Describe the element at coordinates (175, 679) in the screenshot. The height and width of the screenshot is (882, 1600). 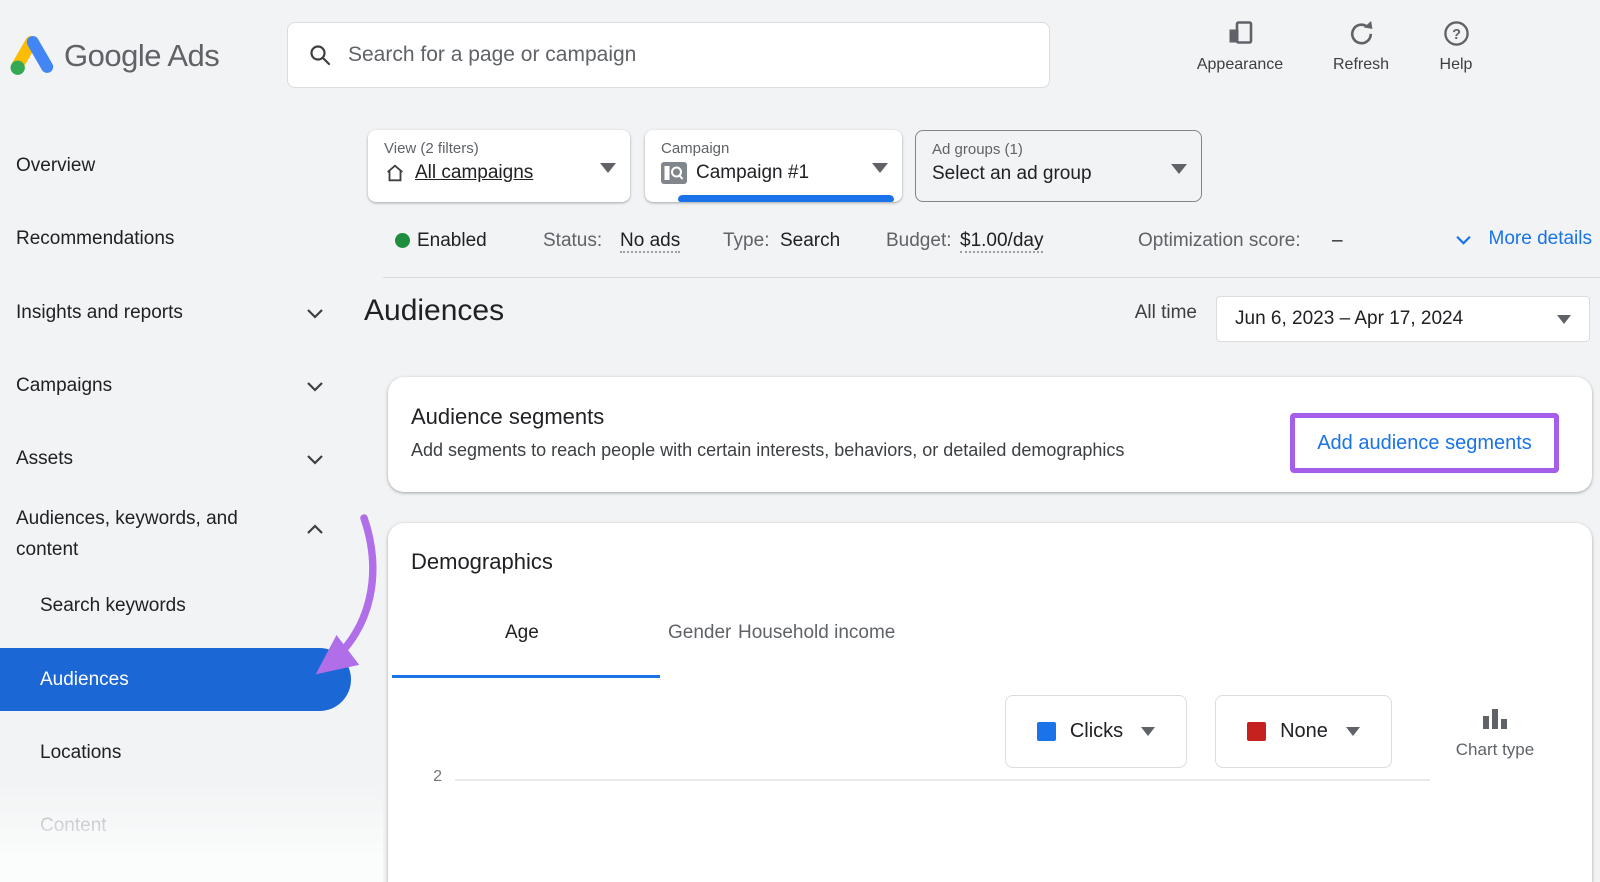
I see `sidebar-item-audiences-selected: Audiences` at that location.